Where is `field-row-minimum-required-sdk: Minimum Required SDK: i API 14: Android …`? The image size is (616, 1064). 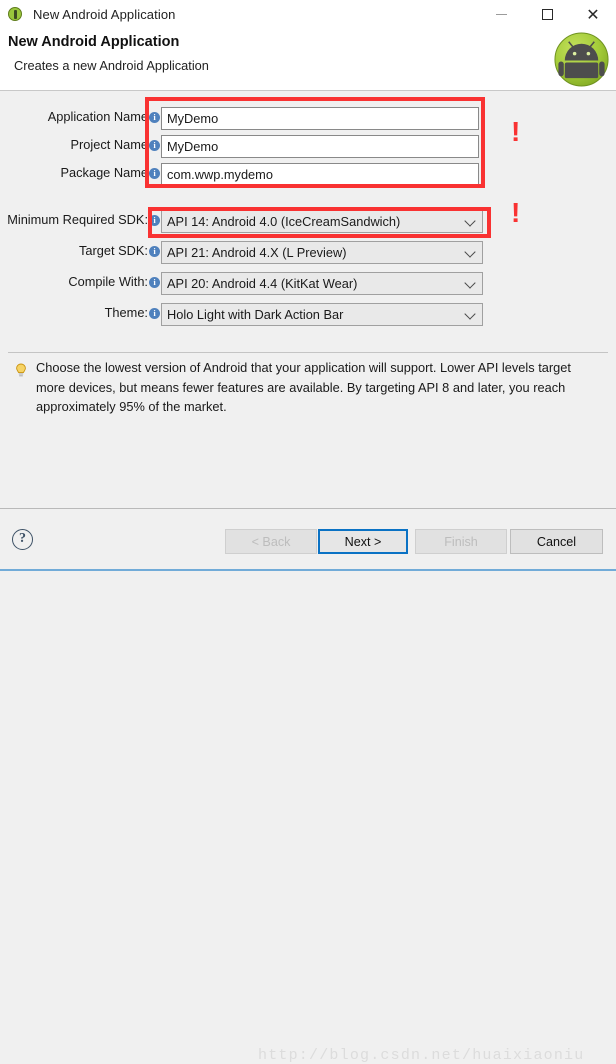 field-row-minimum-required-sdk: Minimum Required SDK: i API 14: Android … is located at coordinates (308, 222).